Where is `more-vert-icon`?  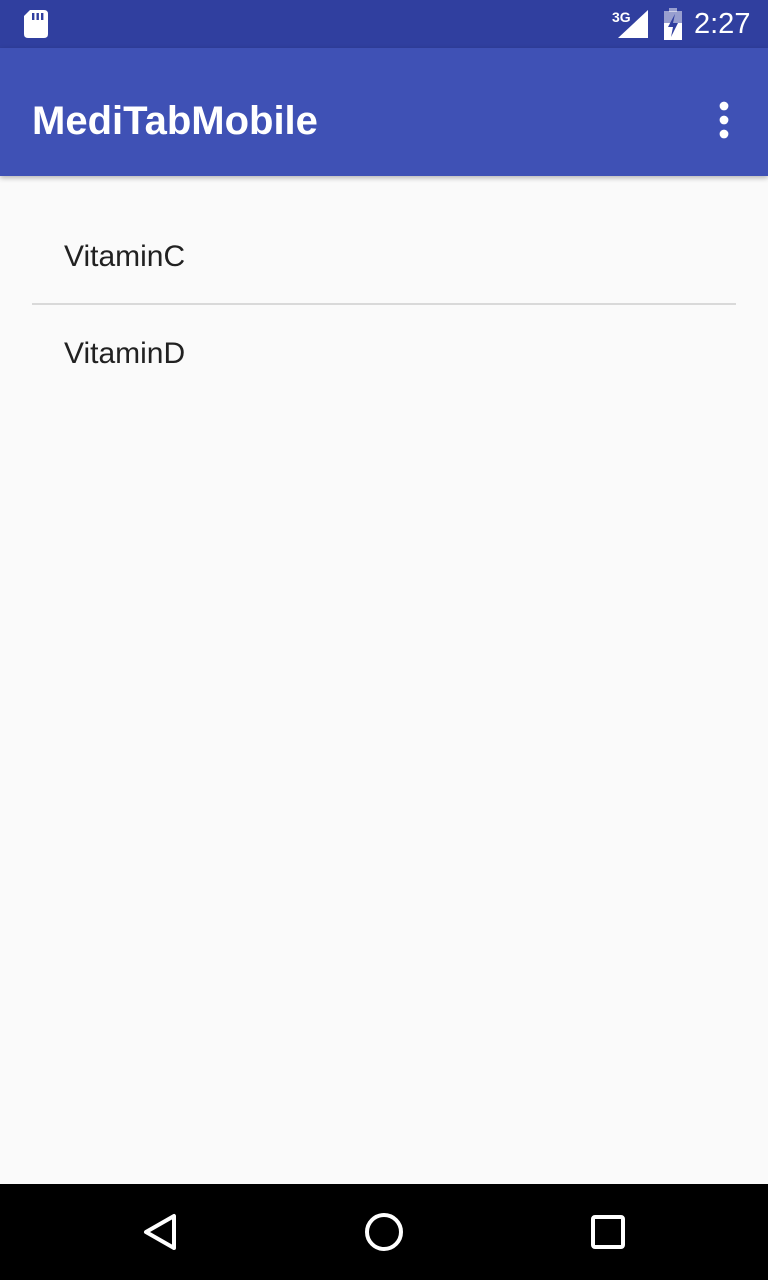
more-vert-icon is located at coordinates (724, 120).